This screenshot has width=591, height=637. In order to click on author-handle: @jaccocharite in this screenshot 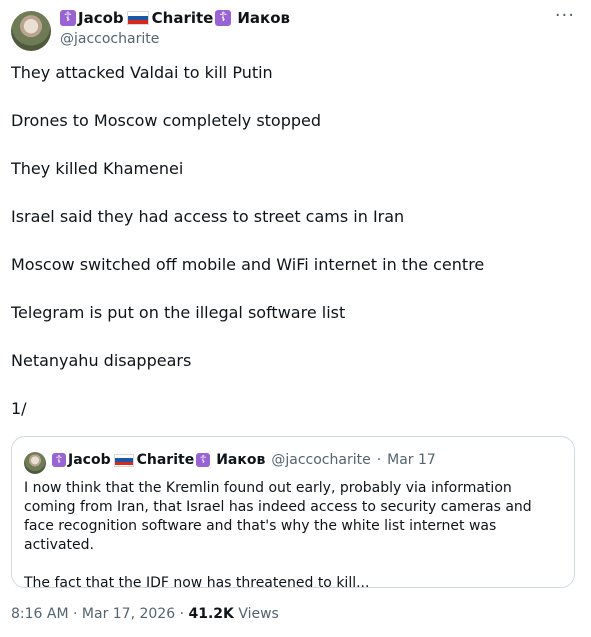, I will do `click(109, 39)`.